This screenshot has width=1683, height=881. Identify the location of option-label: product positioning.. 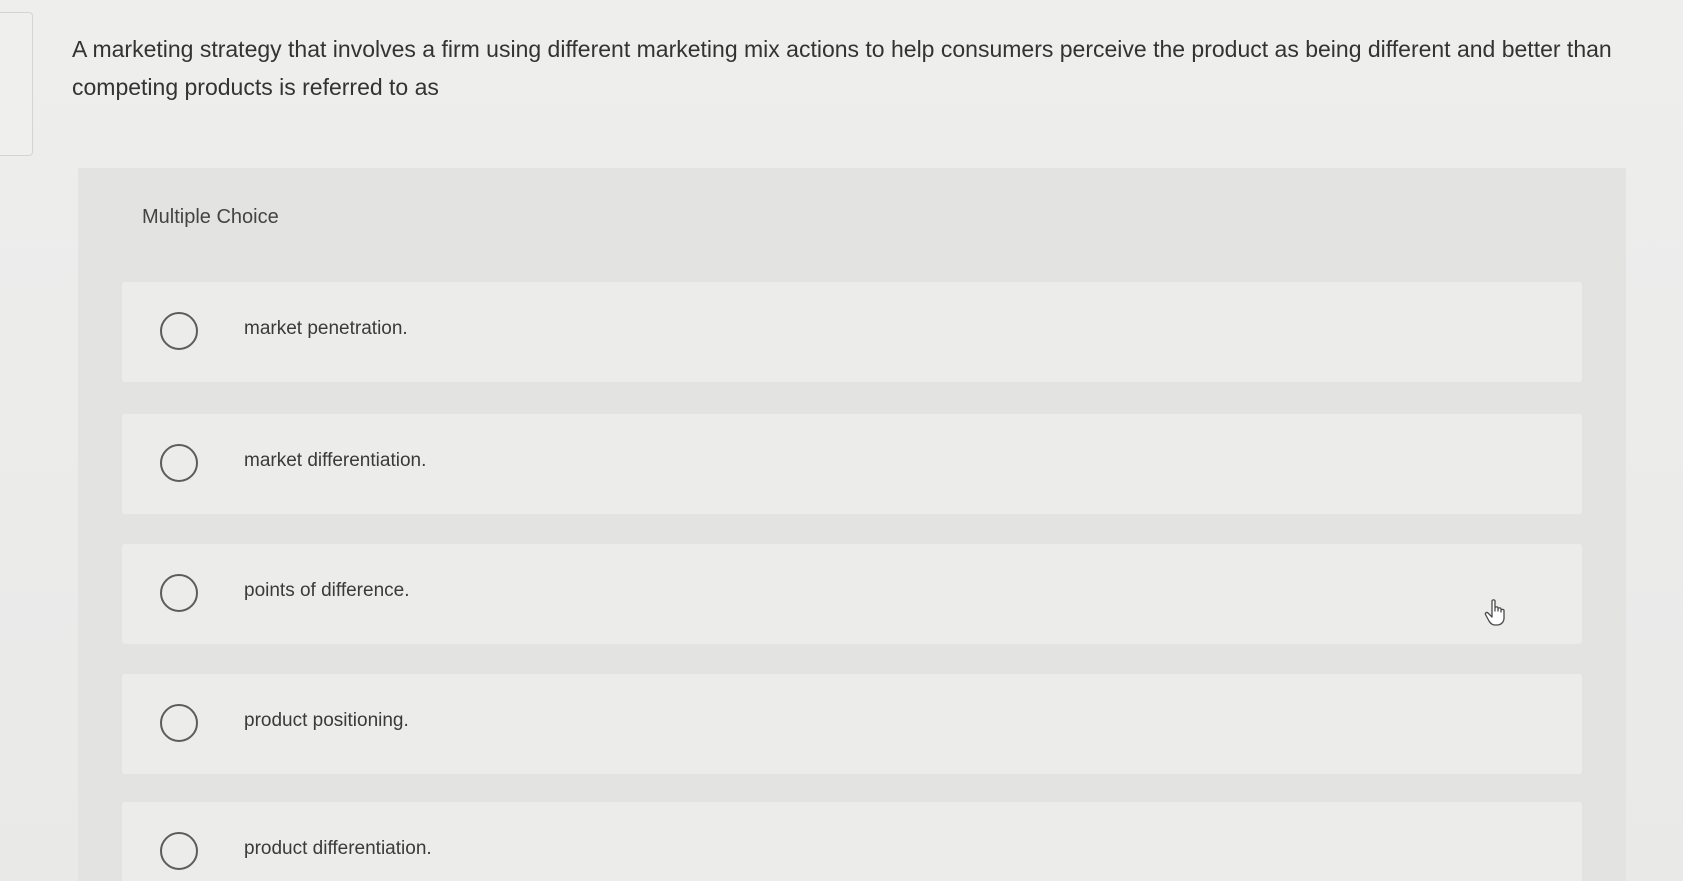
(326, 720).